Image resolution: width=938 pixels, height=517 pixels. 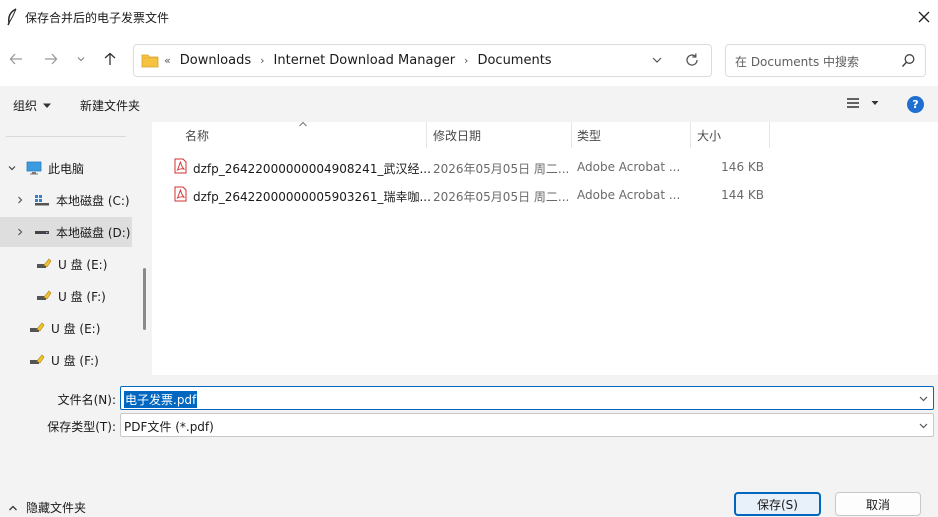 What do you see at coordinates (167, 60) in the screenshot?
I see `breadcrumb-overflow: «` at bounding box center [167, 60].